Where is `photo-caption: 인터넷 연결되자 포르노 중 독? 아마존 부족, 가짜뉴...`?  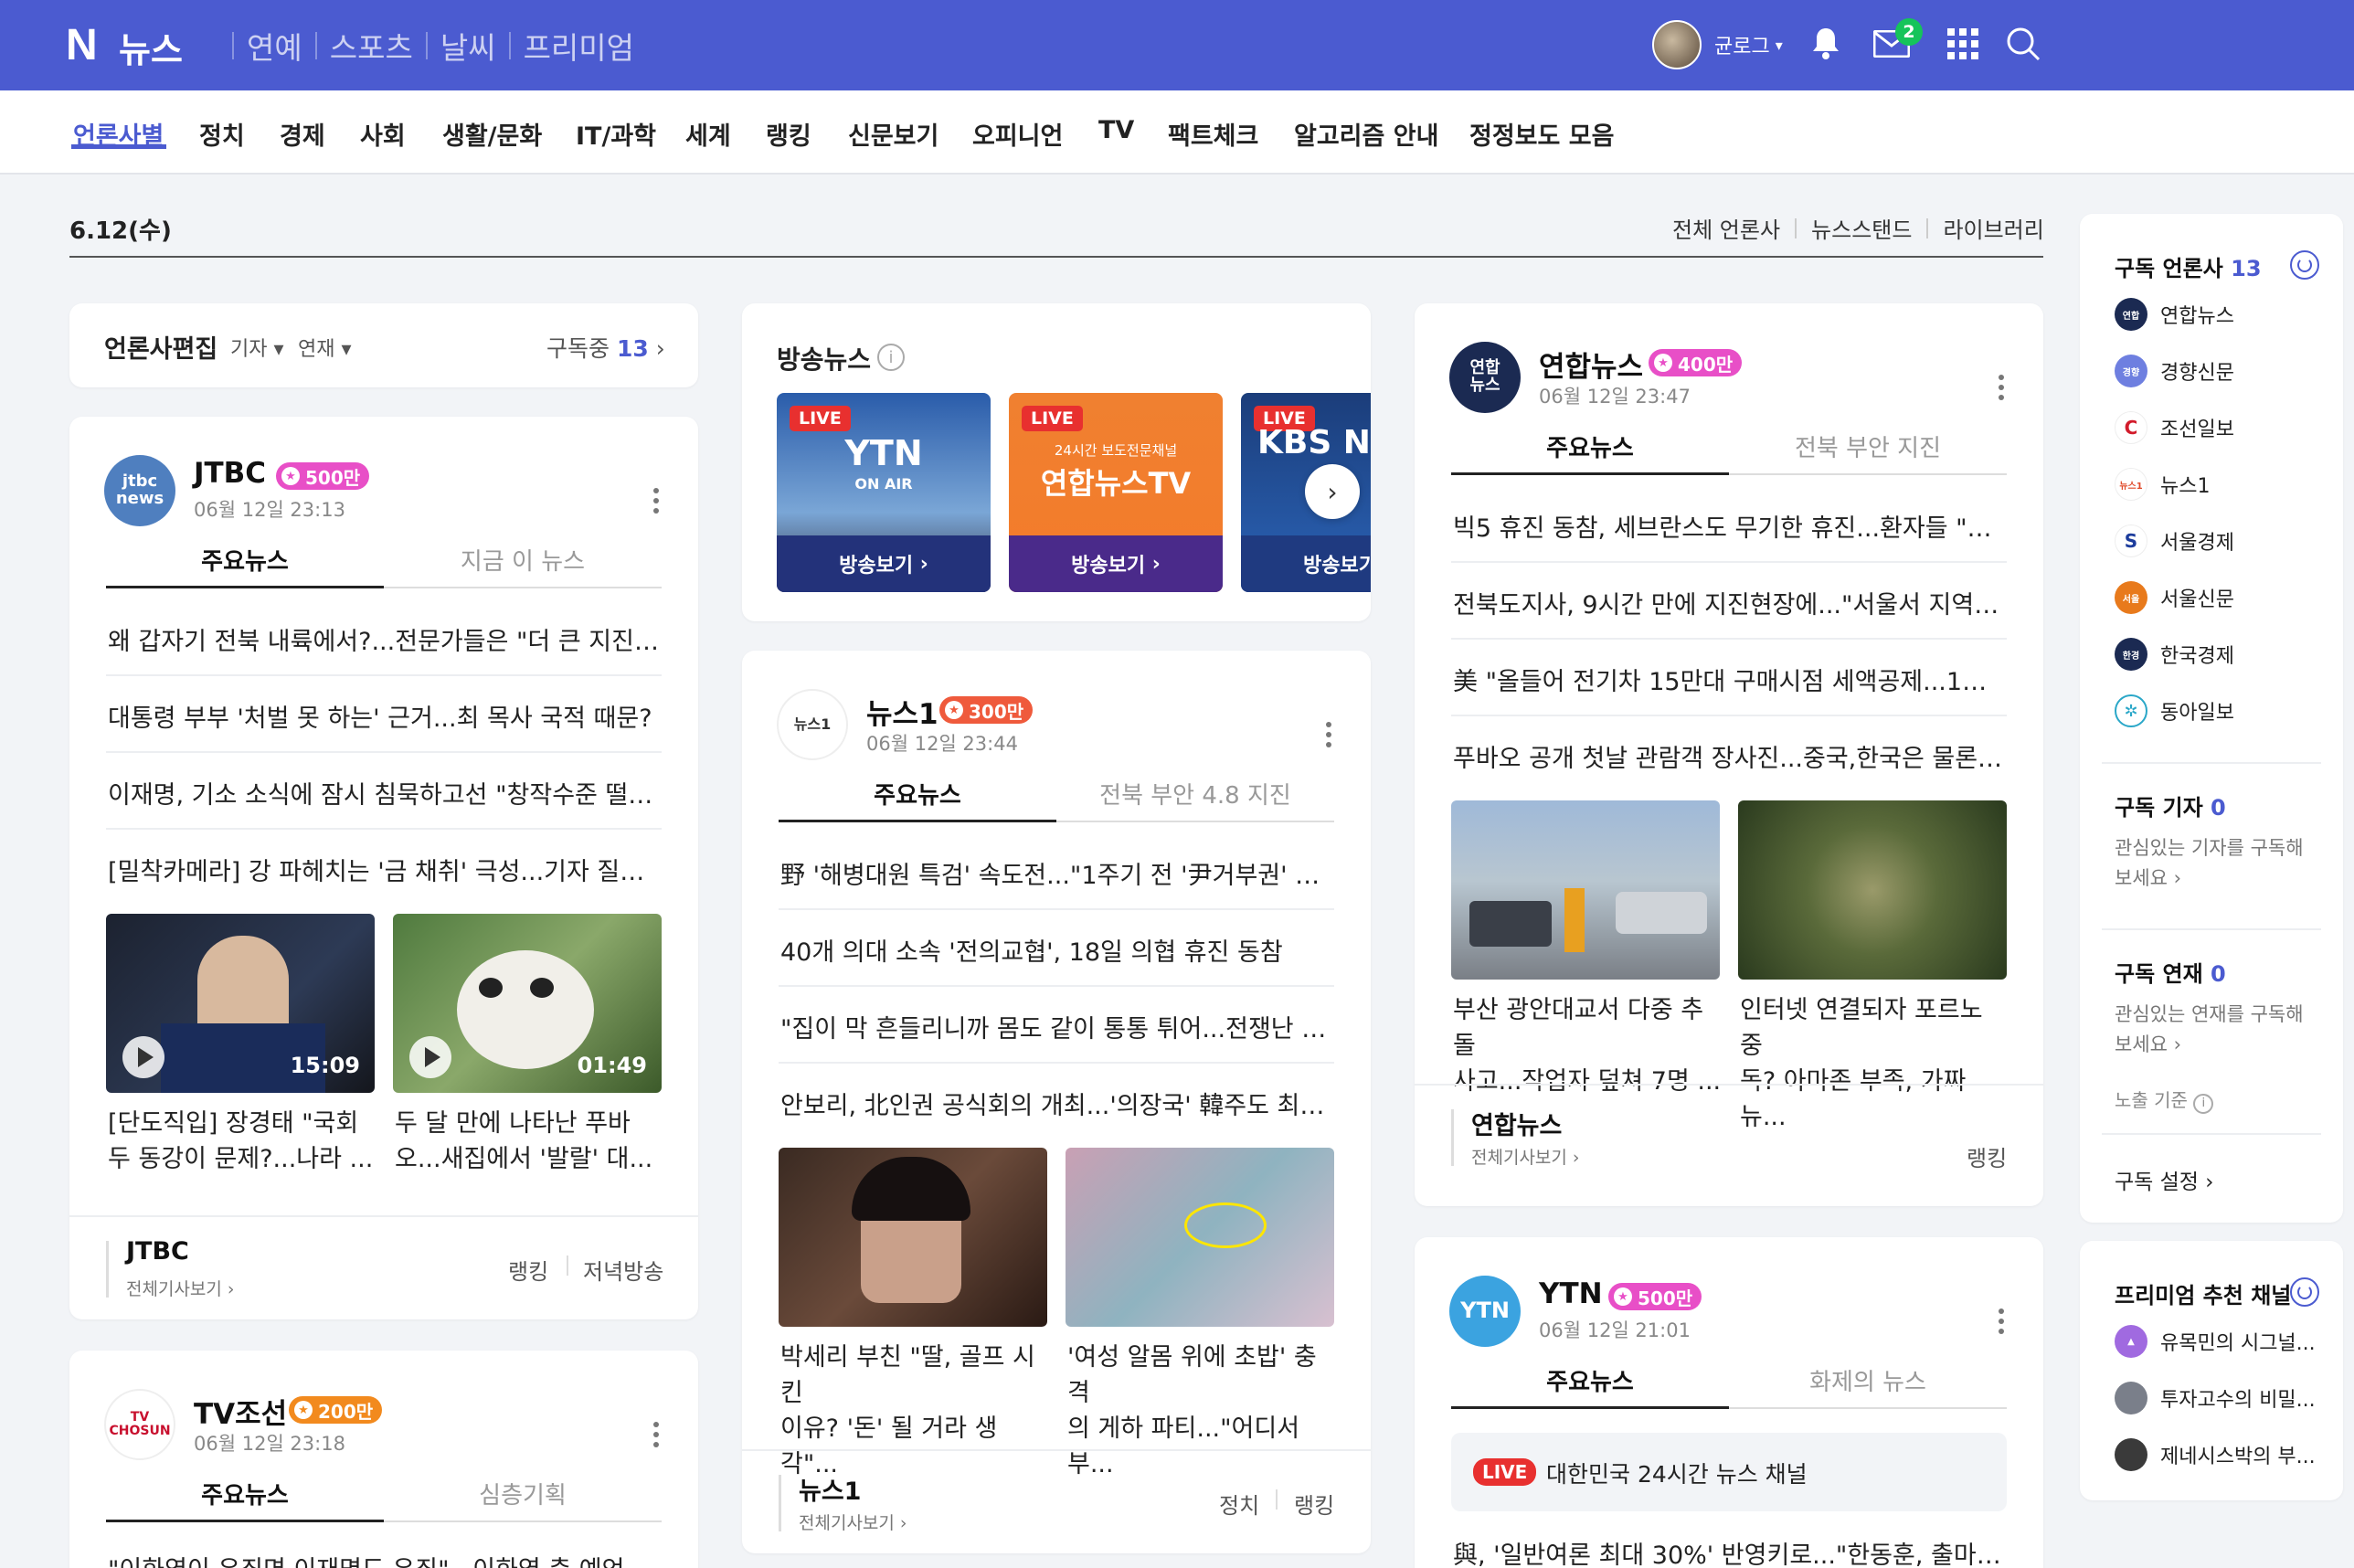 photo-caption: 인터넷 연결되자 포르노 중 독? 아마존 부족, 가짜뉴... is located at coordinates (1875, 1064).